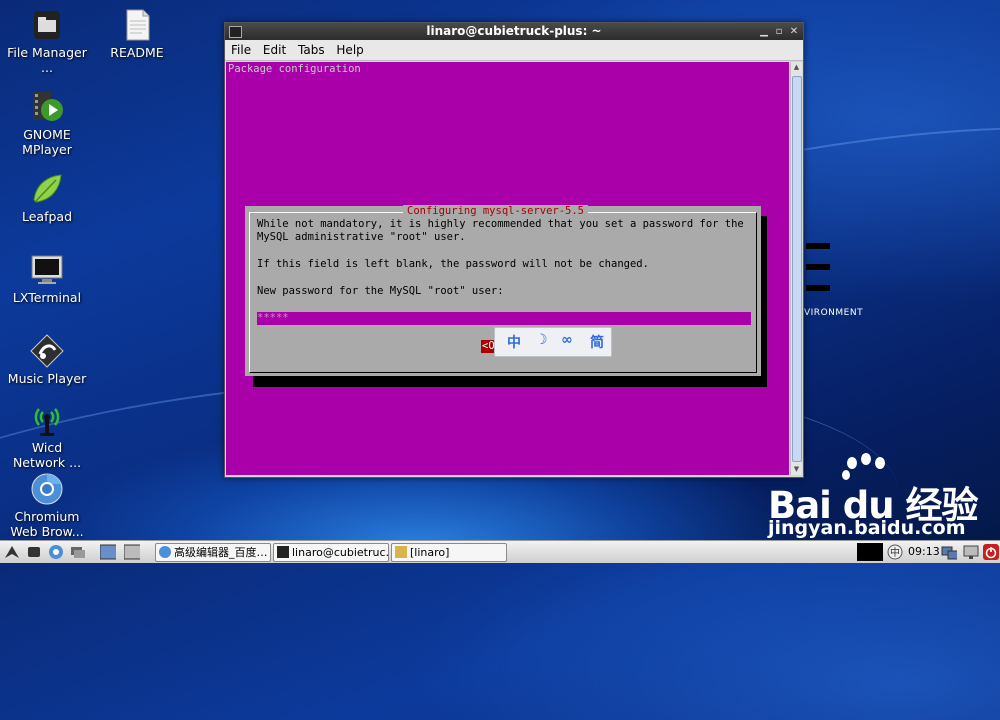  Describe the element at coordinates (78, 552) in the screenshot. I see `show-desktop-icon` at that location.